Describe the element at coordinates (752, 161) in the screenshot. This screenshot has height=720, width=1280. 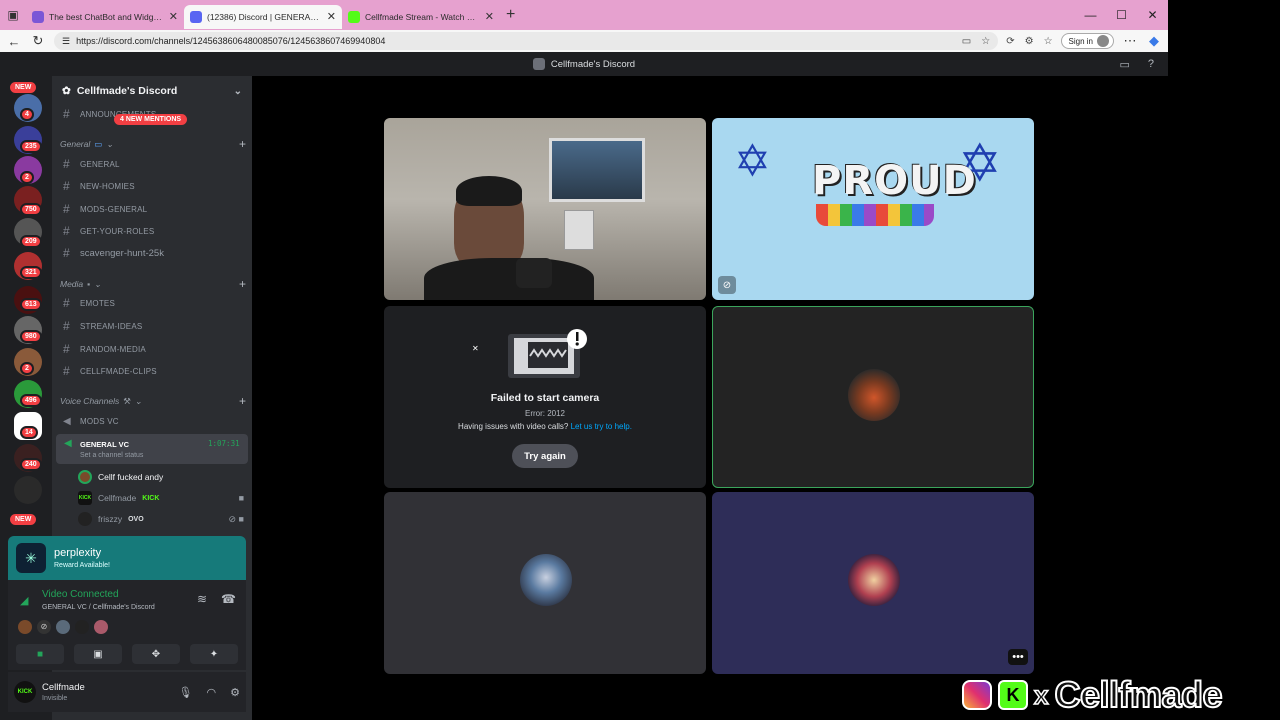
I see `star-of-david-icon: ✡` at that location.